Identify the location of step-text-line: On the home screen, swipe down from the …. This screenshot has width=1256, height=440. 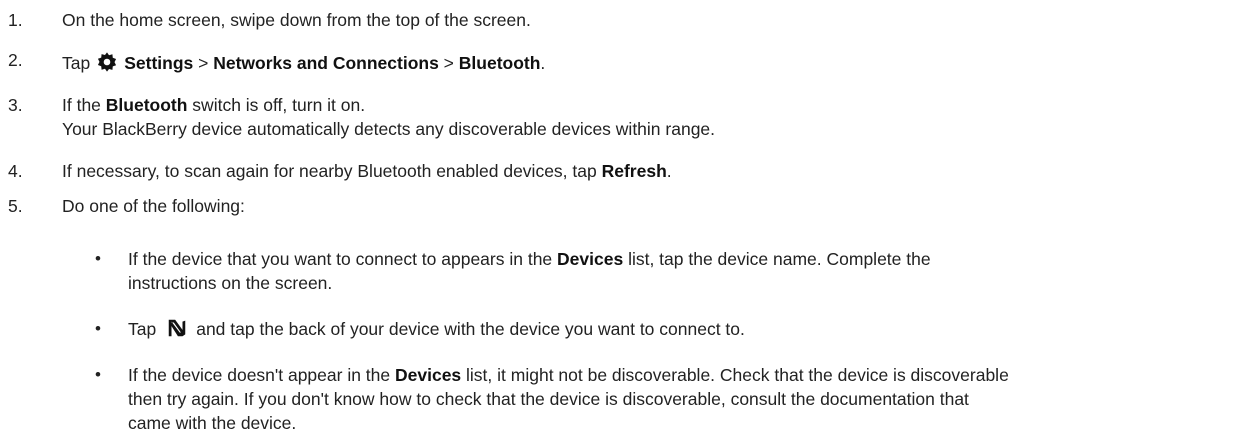
(296, 20).